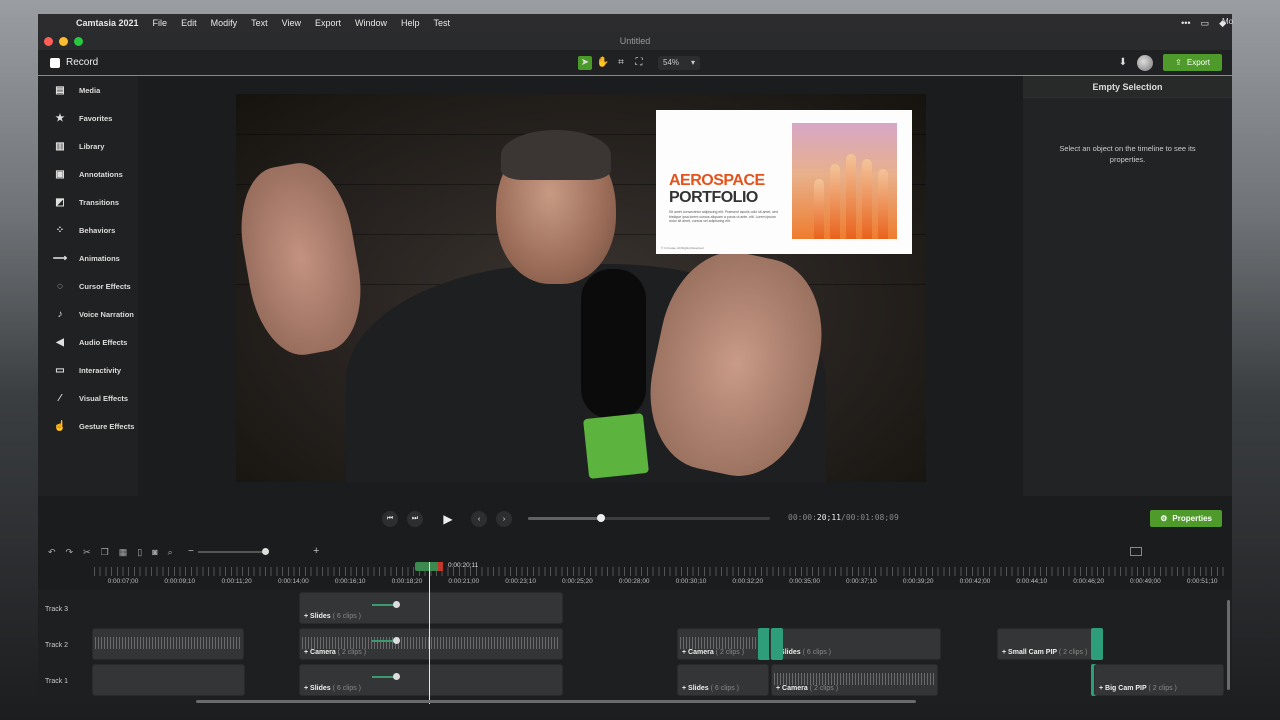  Describe the element at coordinates (88, 230) in the screenshot. I see `sidebar-item-behaviors: ⁘ Behaviors` at that location.